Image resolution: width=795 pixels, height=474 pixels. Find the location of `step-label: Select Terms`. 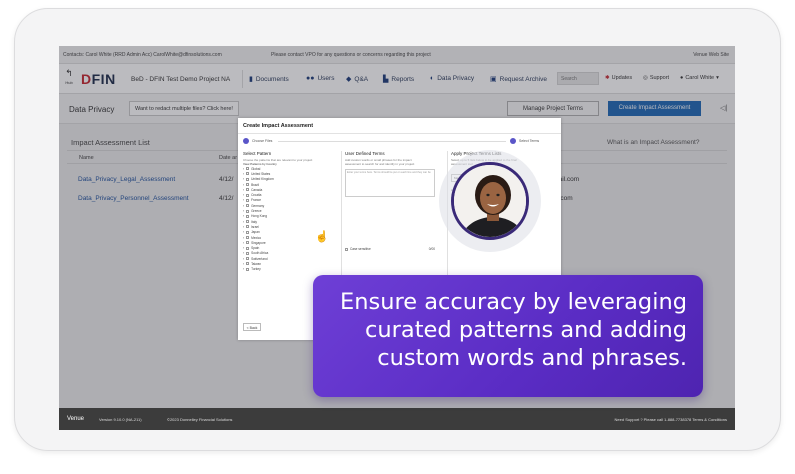

step-label: Select Terms is located at coordinates (529, 141).